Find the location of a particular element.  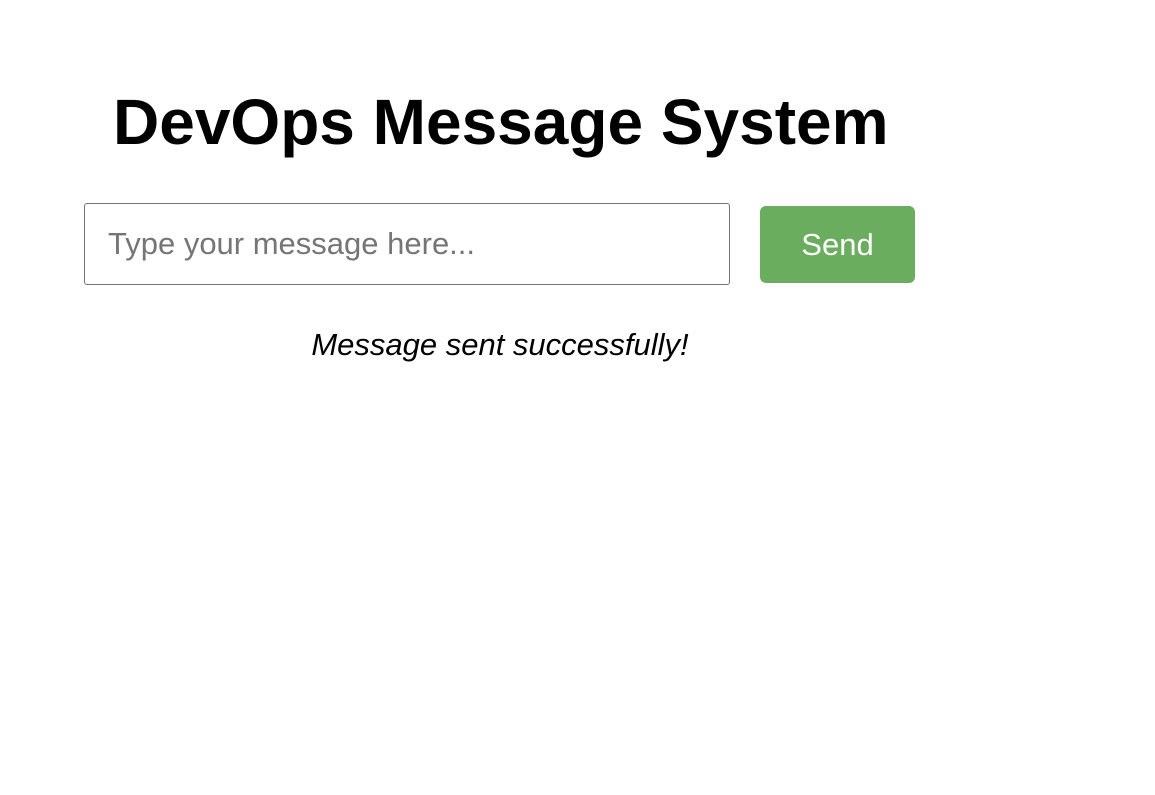

send-button: Send is located at coordinates (837, 244).